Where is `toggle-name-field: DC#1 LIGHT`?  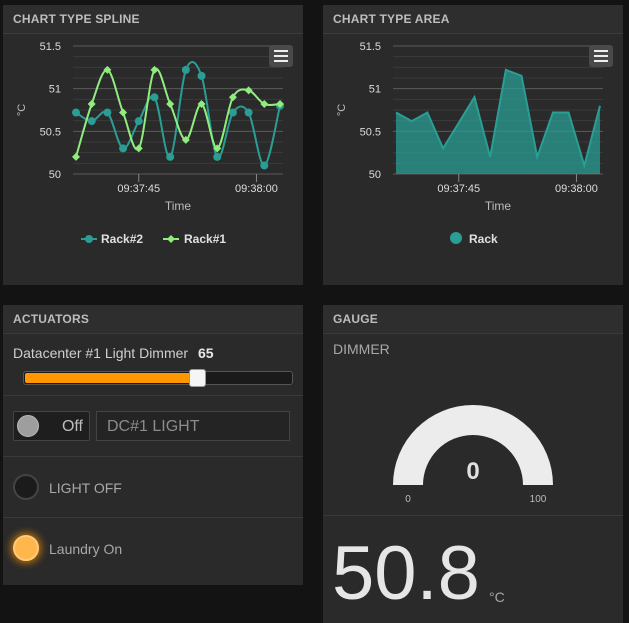 toggle-name-field: DC#1 LIGHT is located at coordinates (193, 426).